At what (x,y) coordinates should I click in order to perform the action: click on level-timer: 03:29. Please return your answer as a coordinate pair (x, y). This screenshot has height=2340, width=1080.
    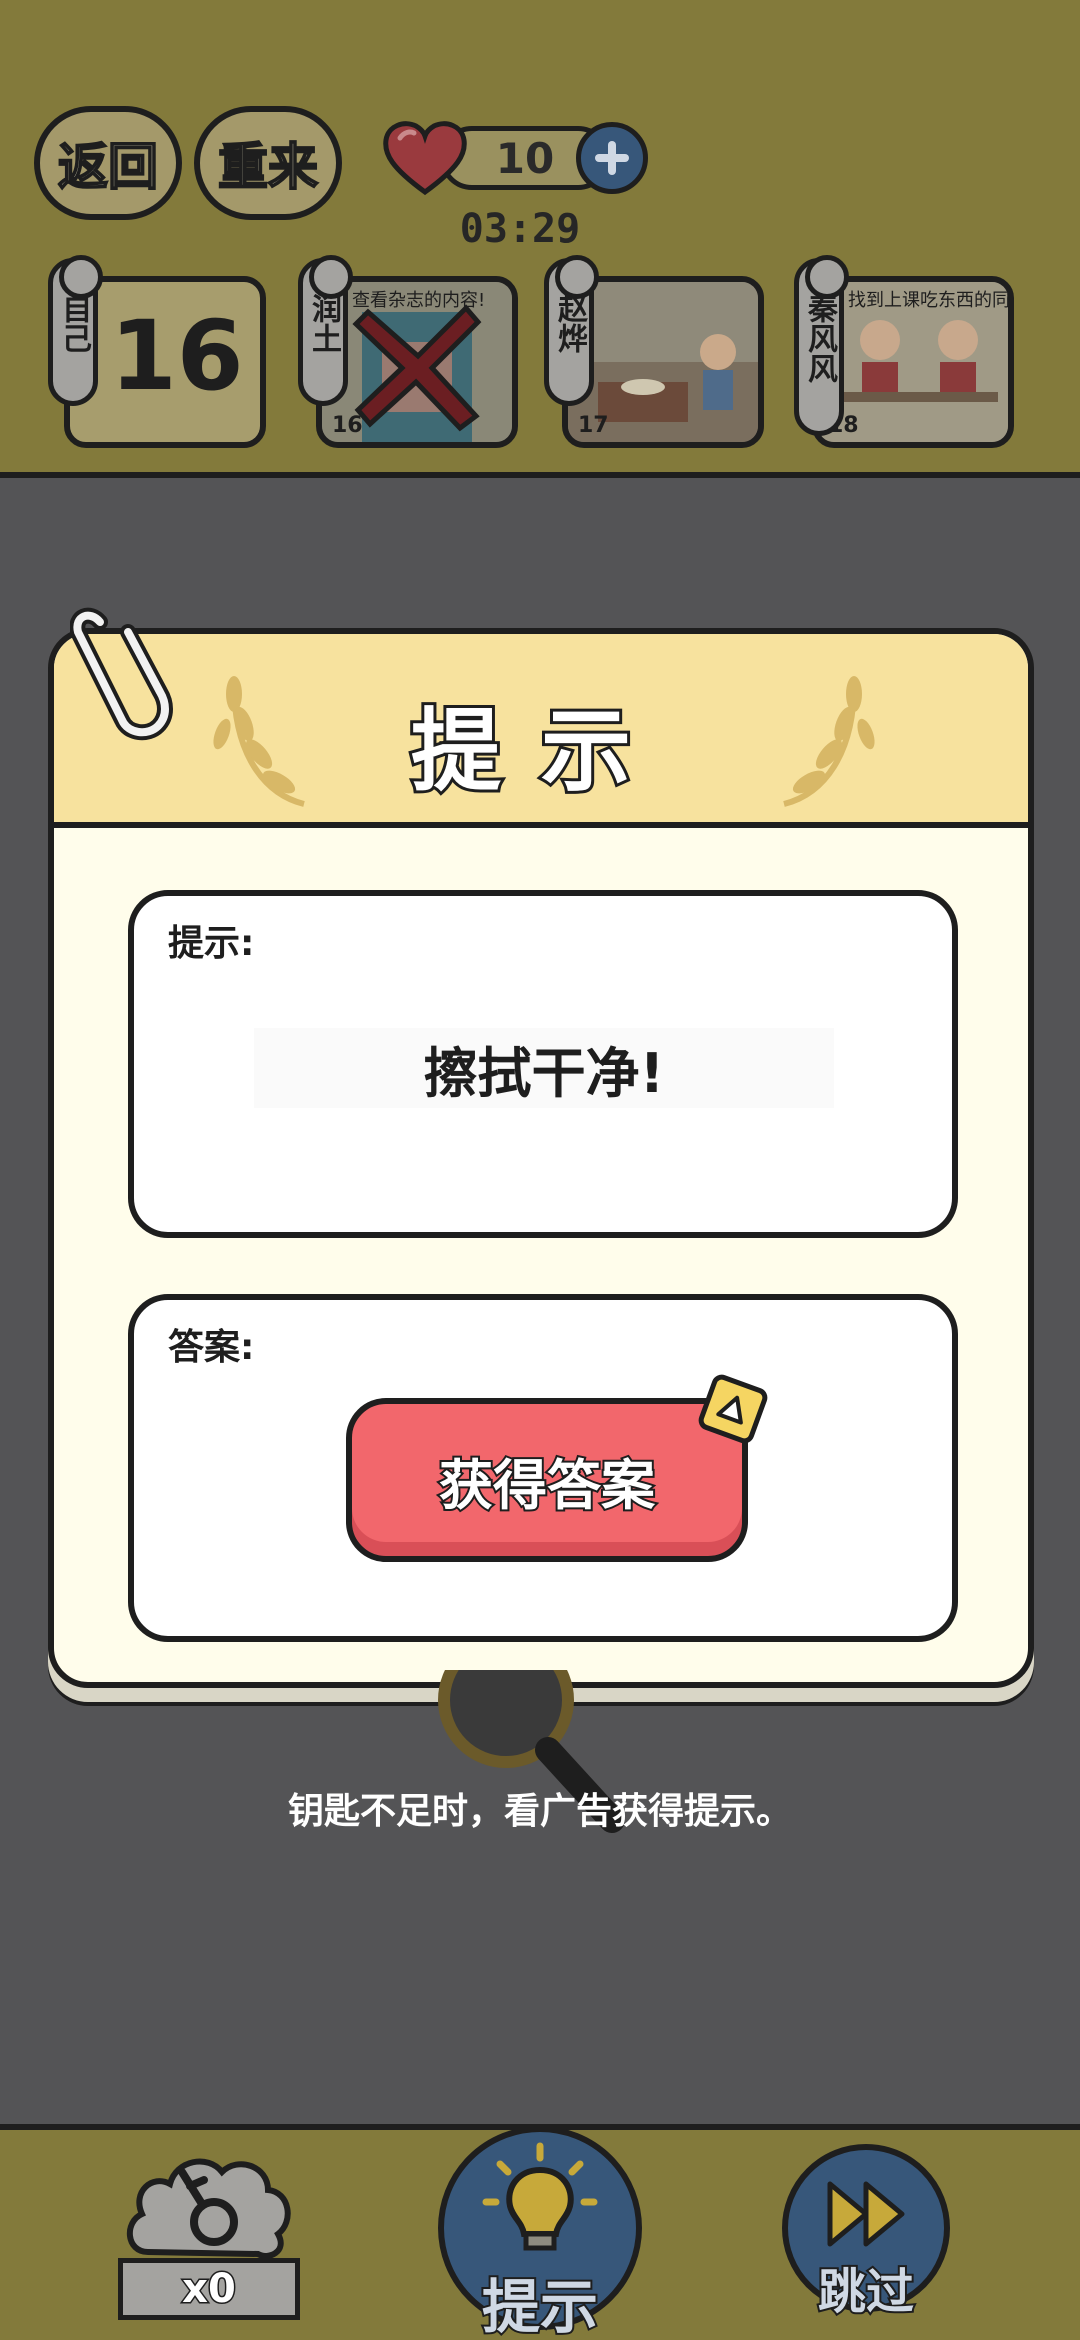
    Looking at the image, I should click on (520, 229).